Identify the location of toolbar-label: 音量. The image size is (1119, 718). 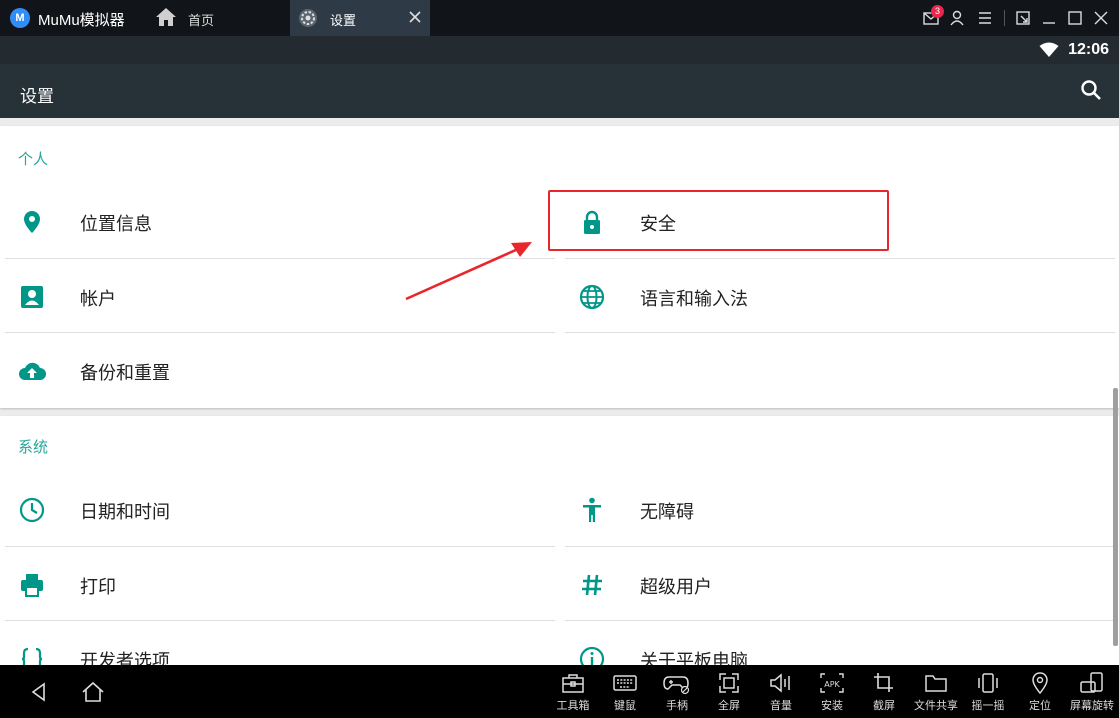
(781, 706).